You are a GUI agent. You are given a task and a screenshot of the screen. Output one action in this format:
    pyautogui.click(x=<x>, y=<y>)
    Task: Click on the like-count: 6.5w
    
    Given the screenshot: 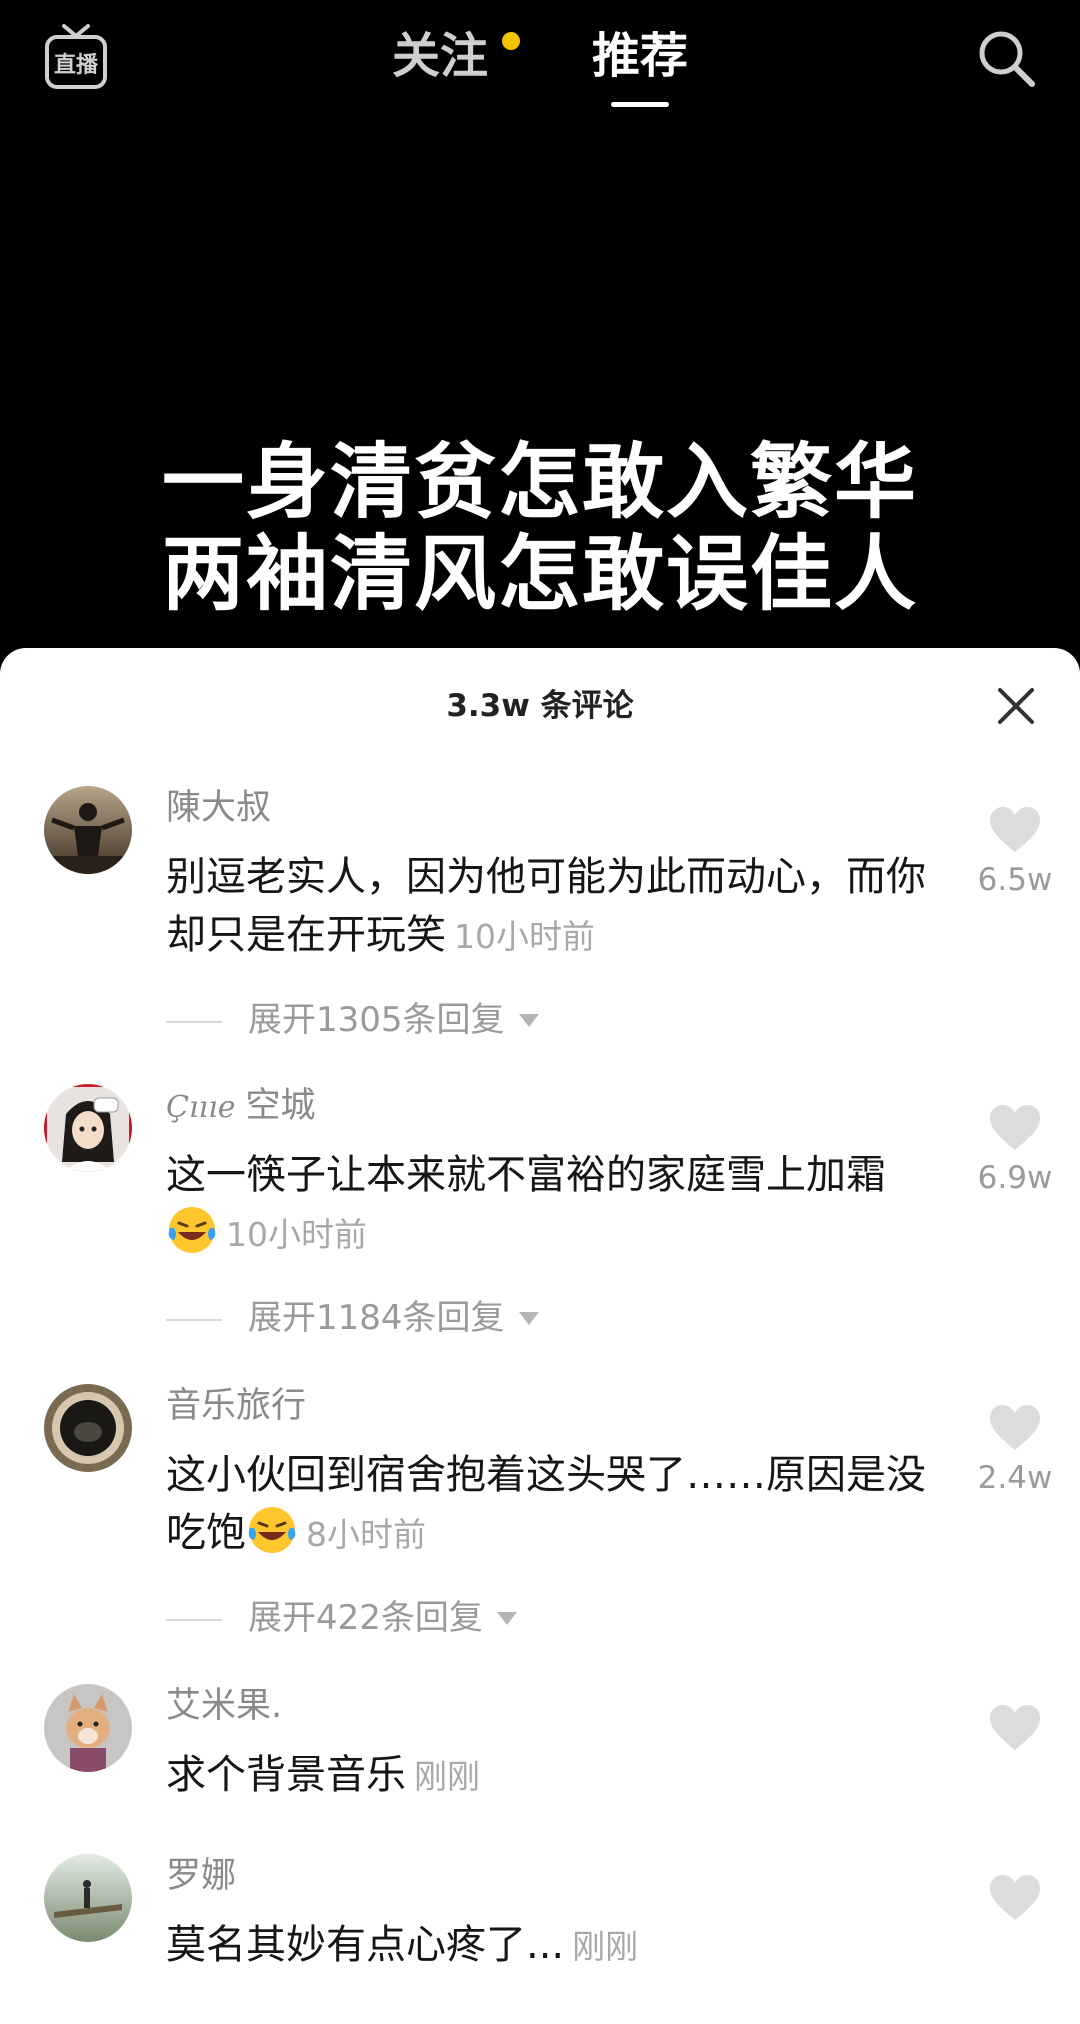 What is the action you would take?
    pyautogui.click(x=1015, y=880)
    